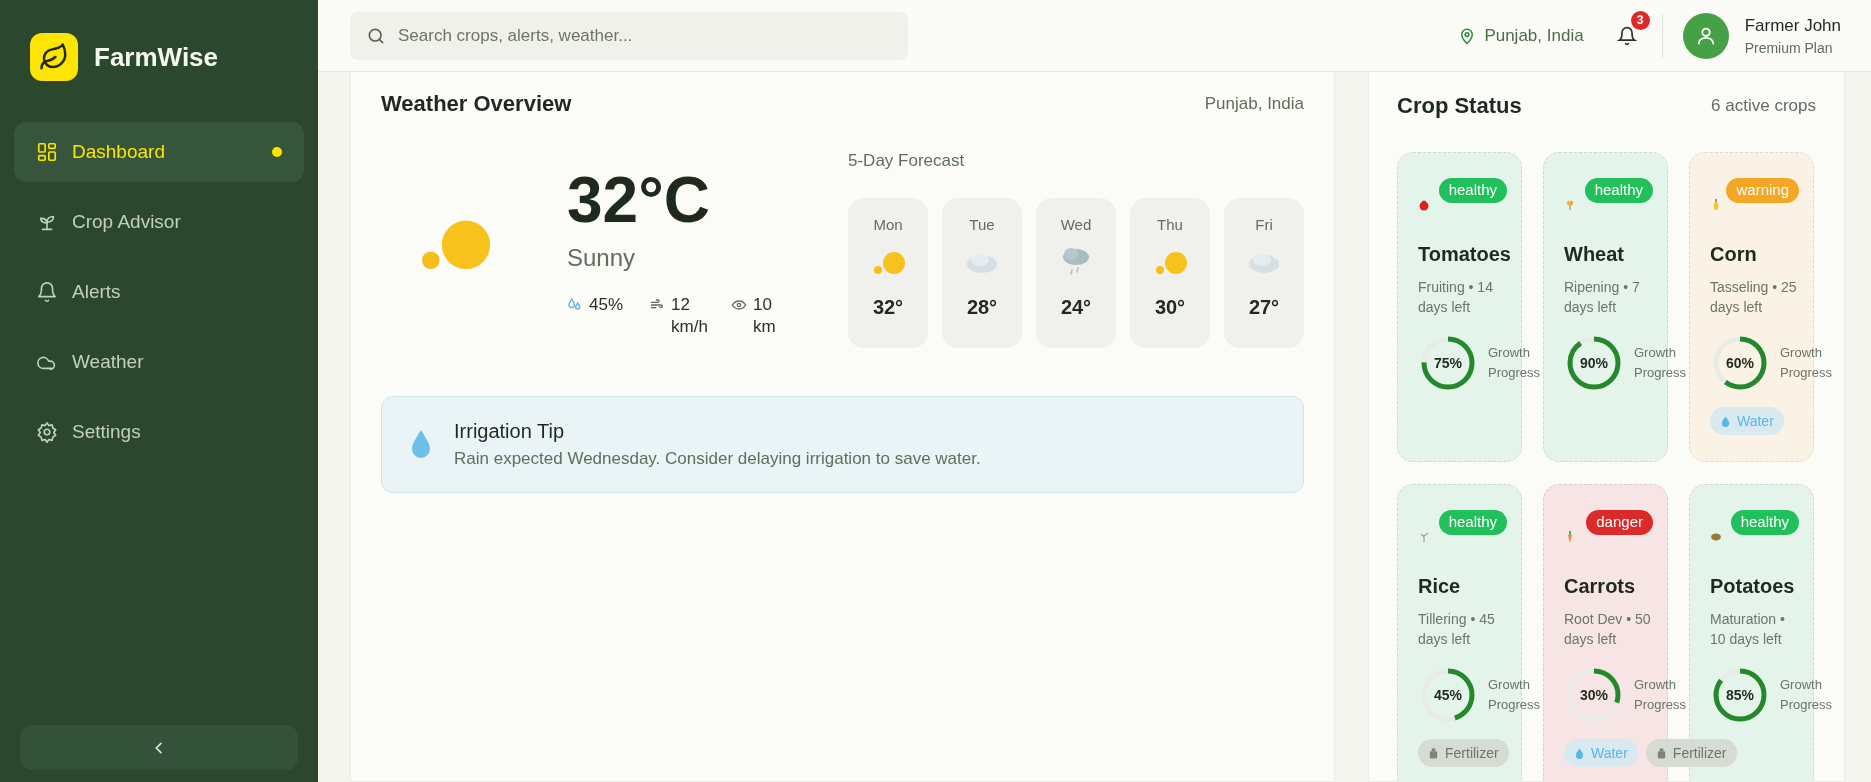 Image resolution: width=1871 pixels, height=782 pixels. I want to click on wheat-icon, so click(1570, 204).